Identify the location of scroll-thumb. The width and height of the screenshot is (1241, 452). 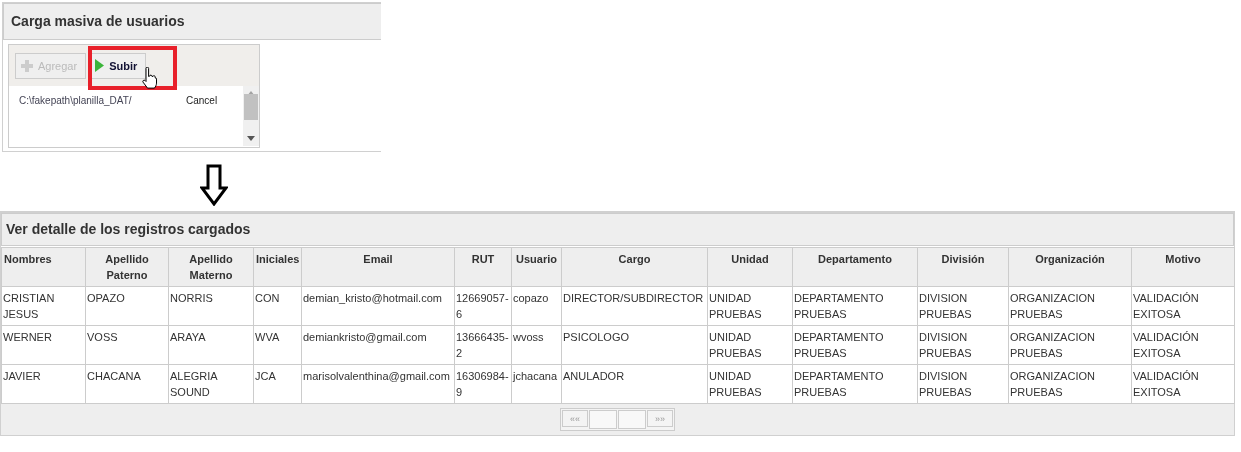
(251, 107).